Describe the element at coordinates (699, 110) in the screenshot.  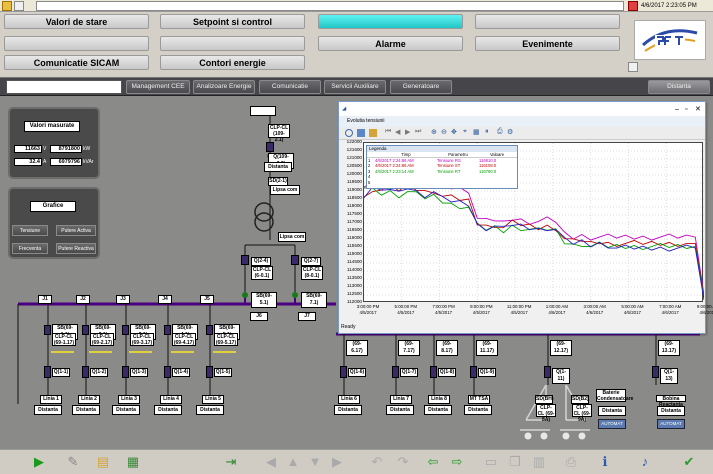
I see `window-close-icon: ✕` at that location.